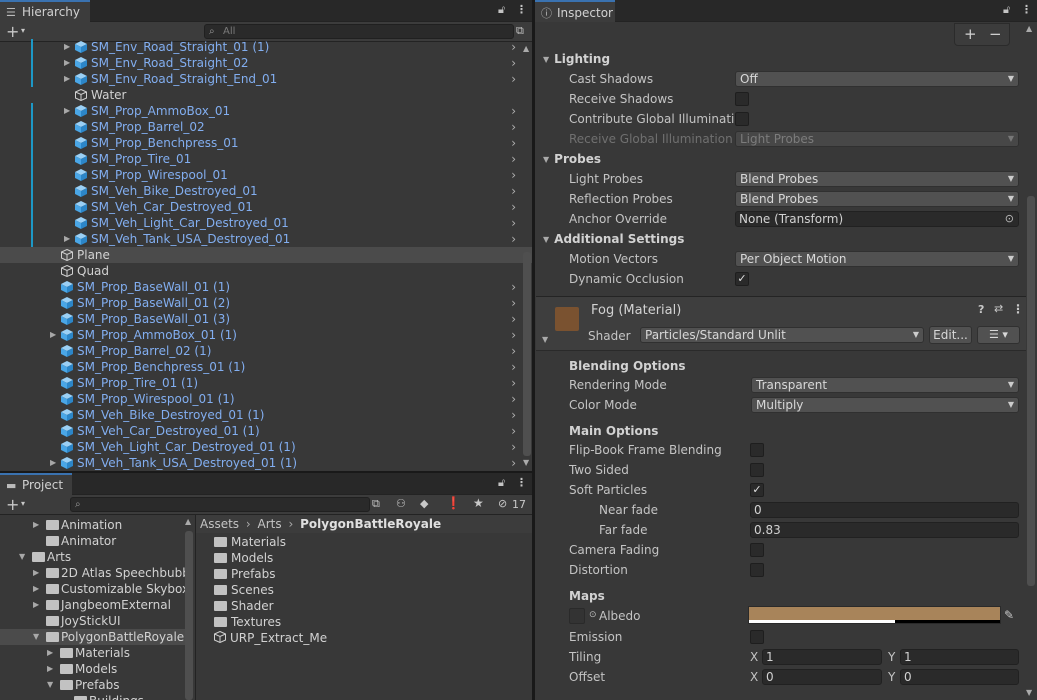 The image size is (1037, 700). Describe the element at coordinates (266, 239) in the screenshot. I see `hierarchy-row: ▶ SM_Veh_Tank_USA_Destroyed_01 ›` at that location.